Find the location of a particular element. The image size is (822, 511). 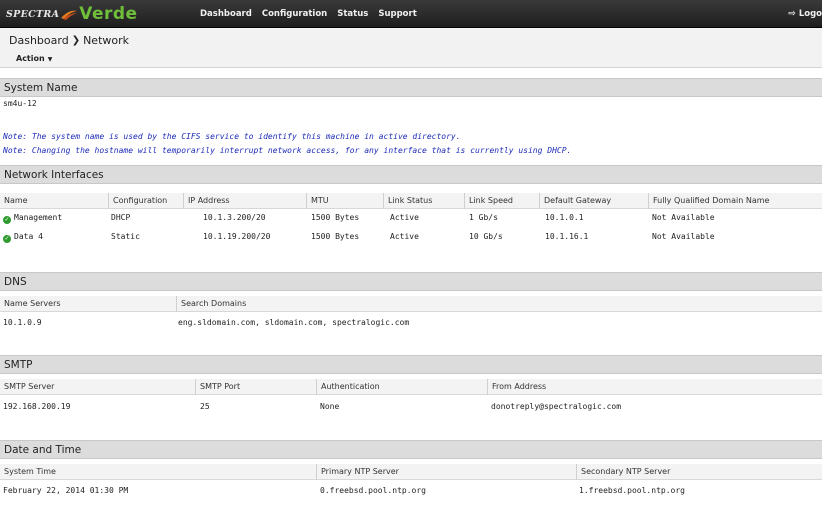

system-time-cell: February 22, 2014 01:30 PM is located at coordinates (66, 490).